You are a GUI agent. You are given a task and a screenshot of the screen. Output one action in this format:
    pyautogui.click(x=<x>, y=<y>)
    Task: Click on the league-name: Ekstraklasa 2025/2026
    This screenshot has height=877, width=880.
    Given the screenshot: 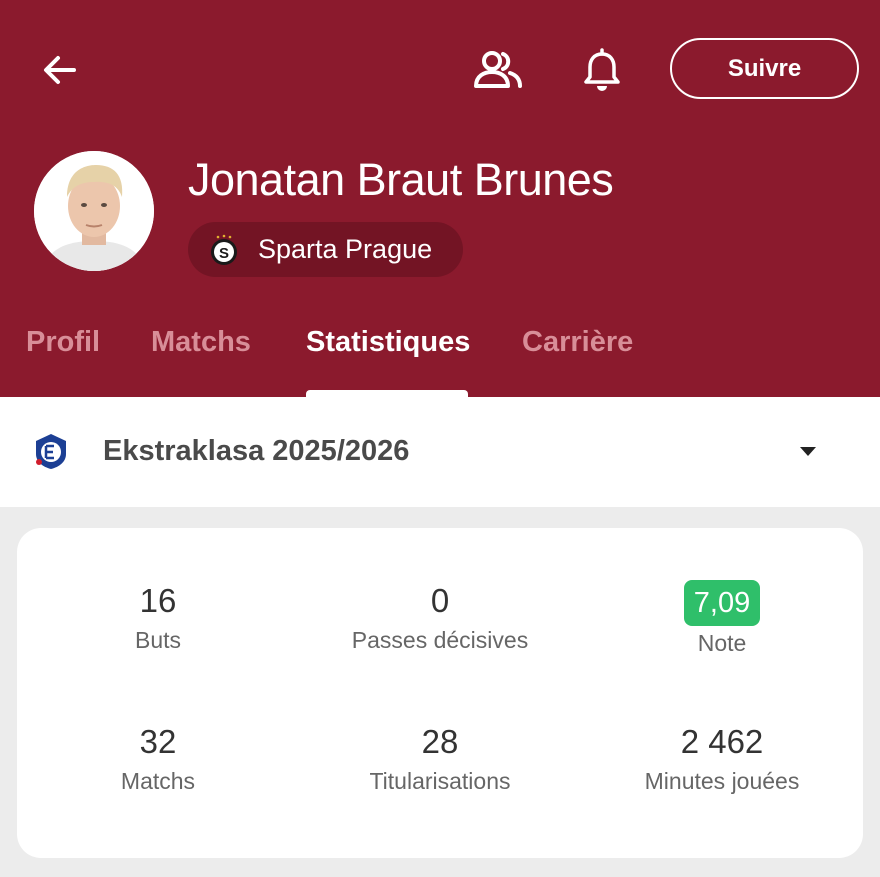 What is the action you would take?
    pyautogui.click(x=256, y=451)
    